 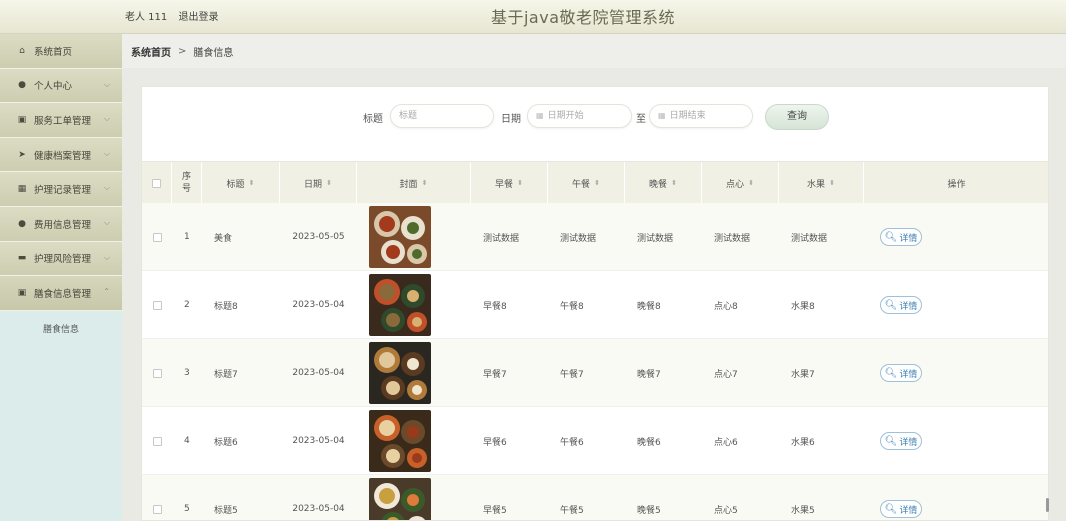 I want to click on date-start-input: ▦ 日期开始, so click(x=579, y=116).